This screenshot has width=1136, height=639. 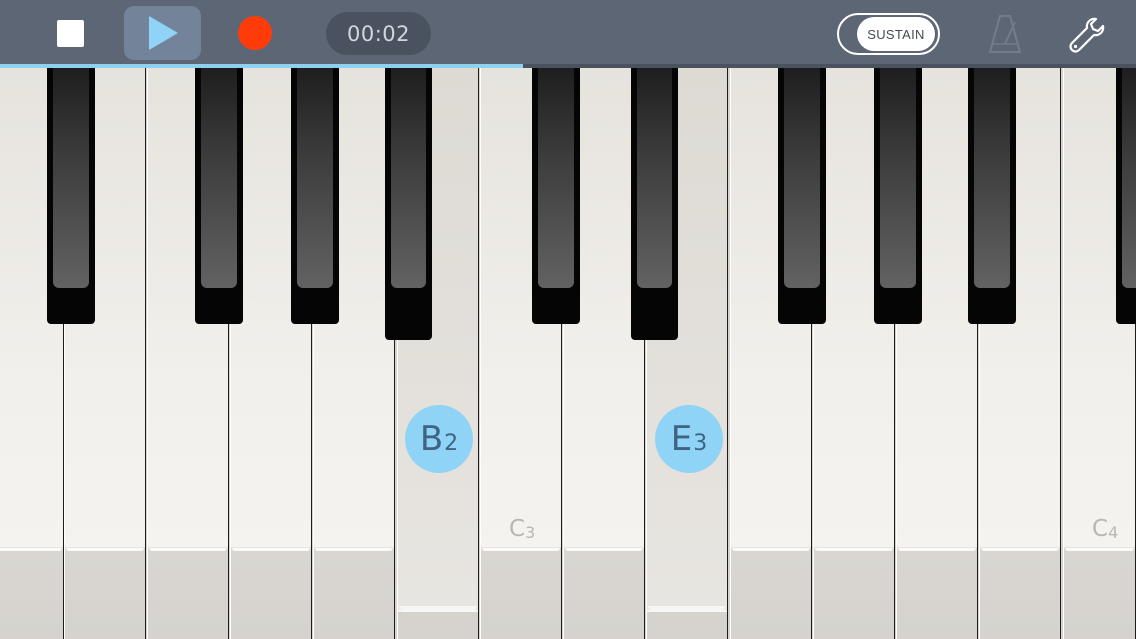 I want to click on stop-button, so click(x=70, y=33).